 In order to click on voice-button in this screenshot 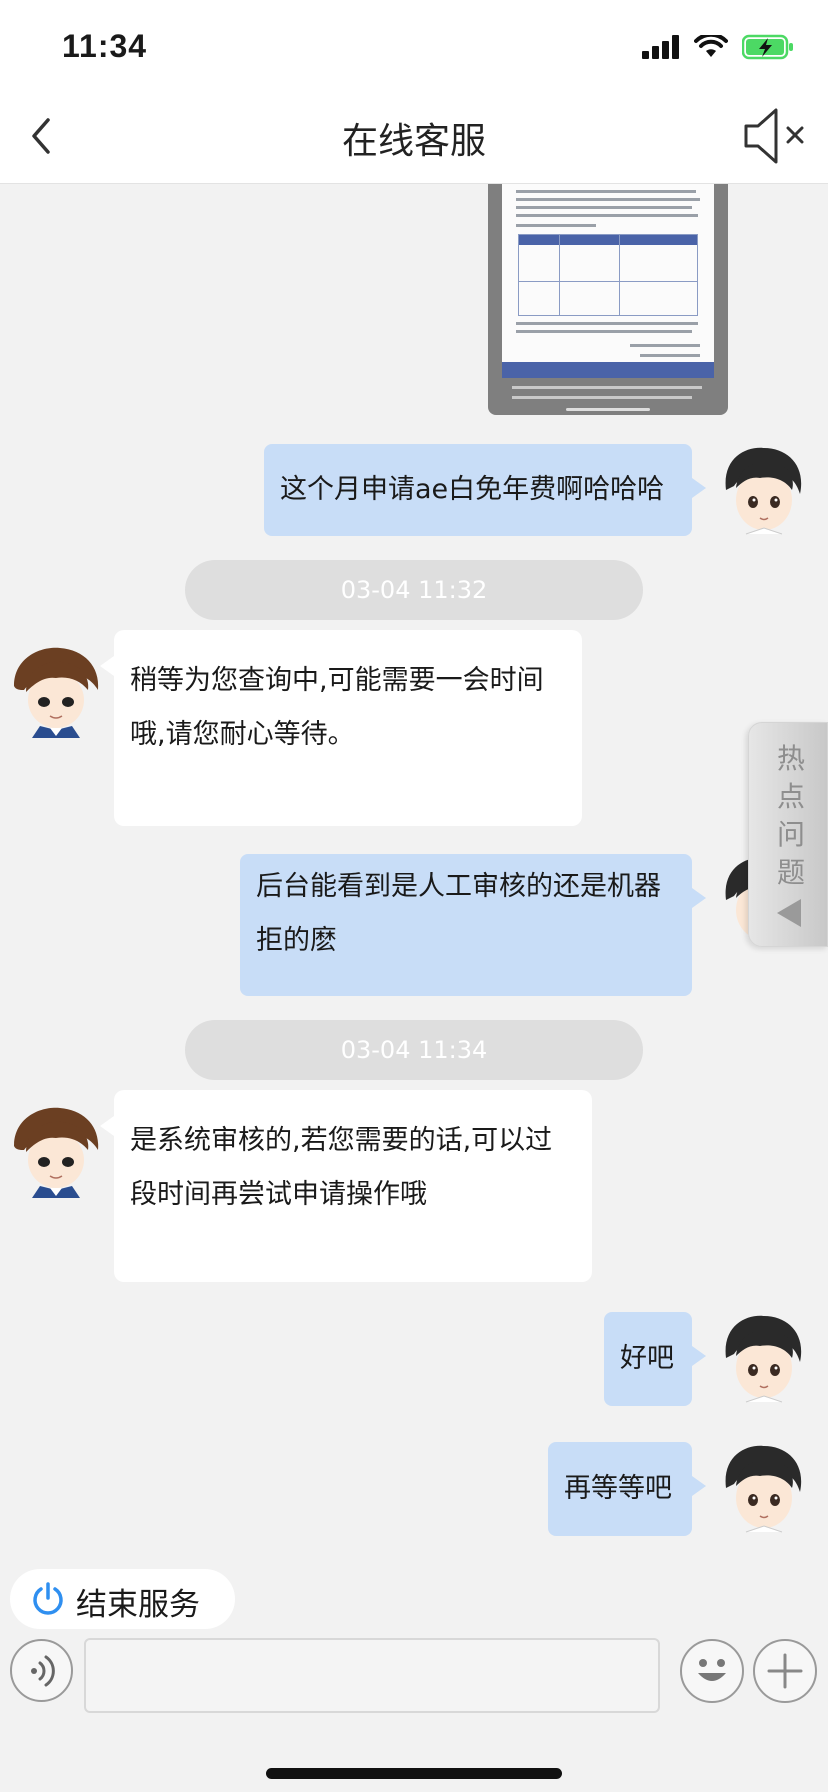, I will do `click(41, 1670)`.